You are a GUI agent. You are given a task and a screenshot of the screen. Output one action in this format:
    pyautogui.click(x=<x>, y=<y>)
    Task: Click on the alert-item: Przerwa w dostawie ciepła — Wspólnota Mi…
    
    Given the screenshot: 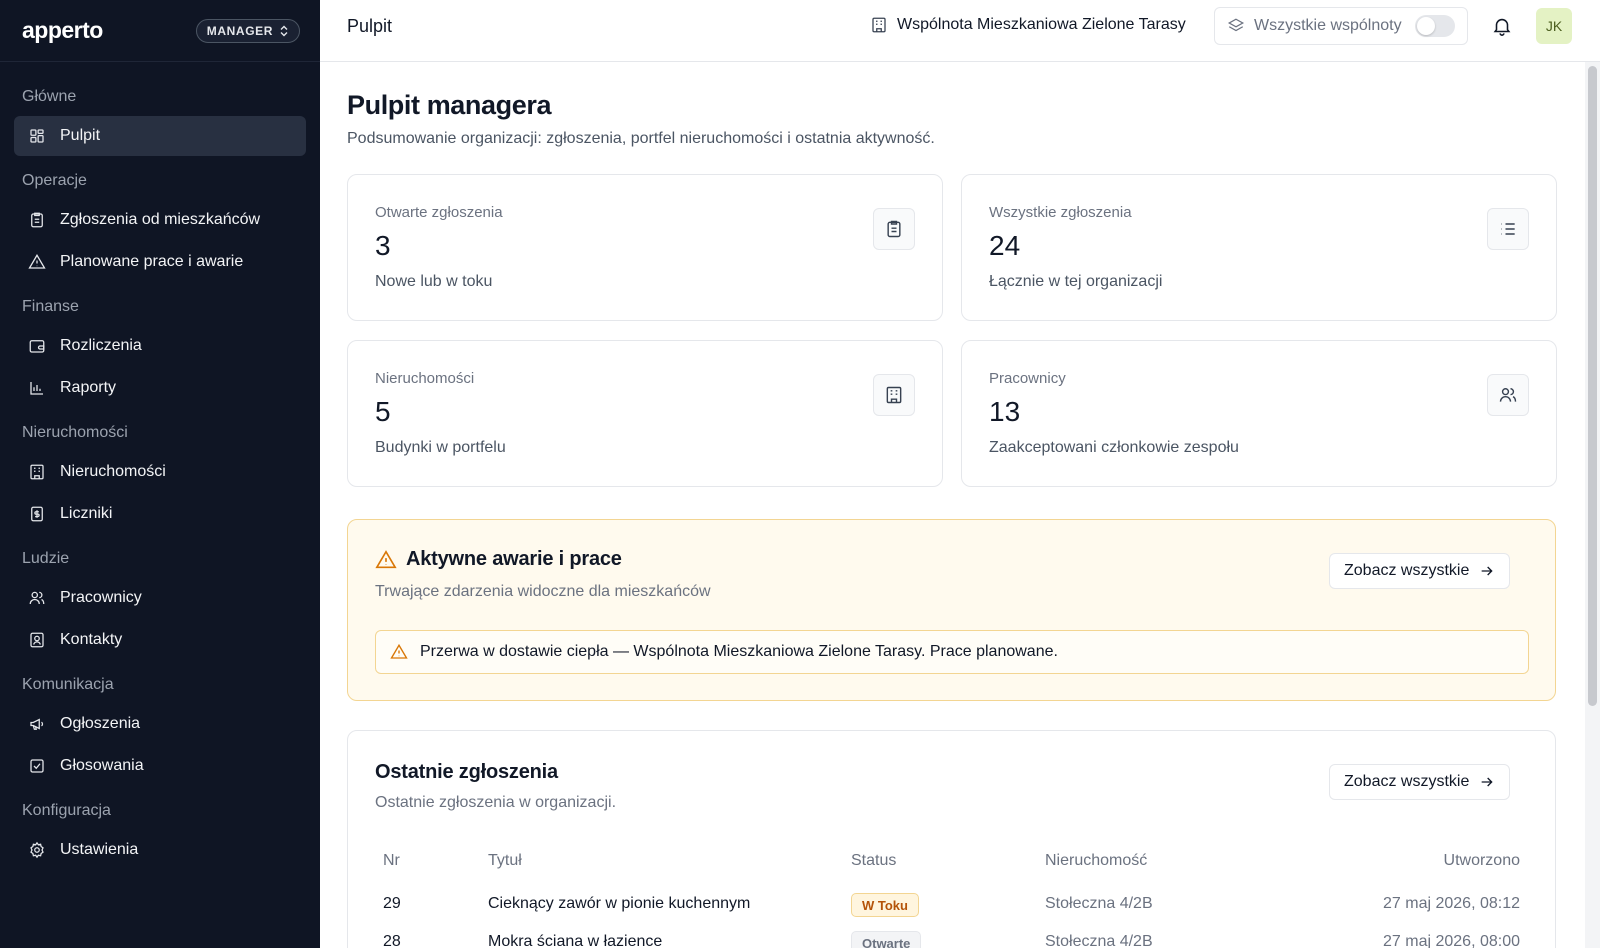 What is the action you would take?
    pyautogui.click(x=952, y=652)
    